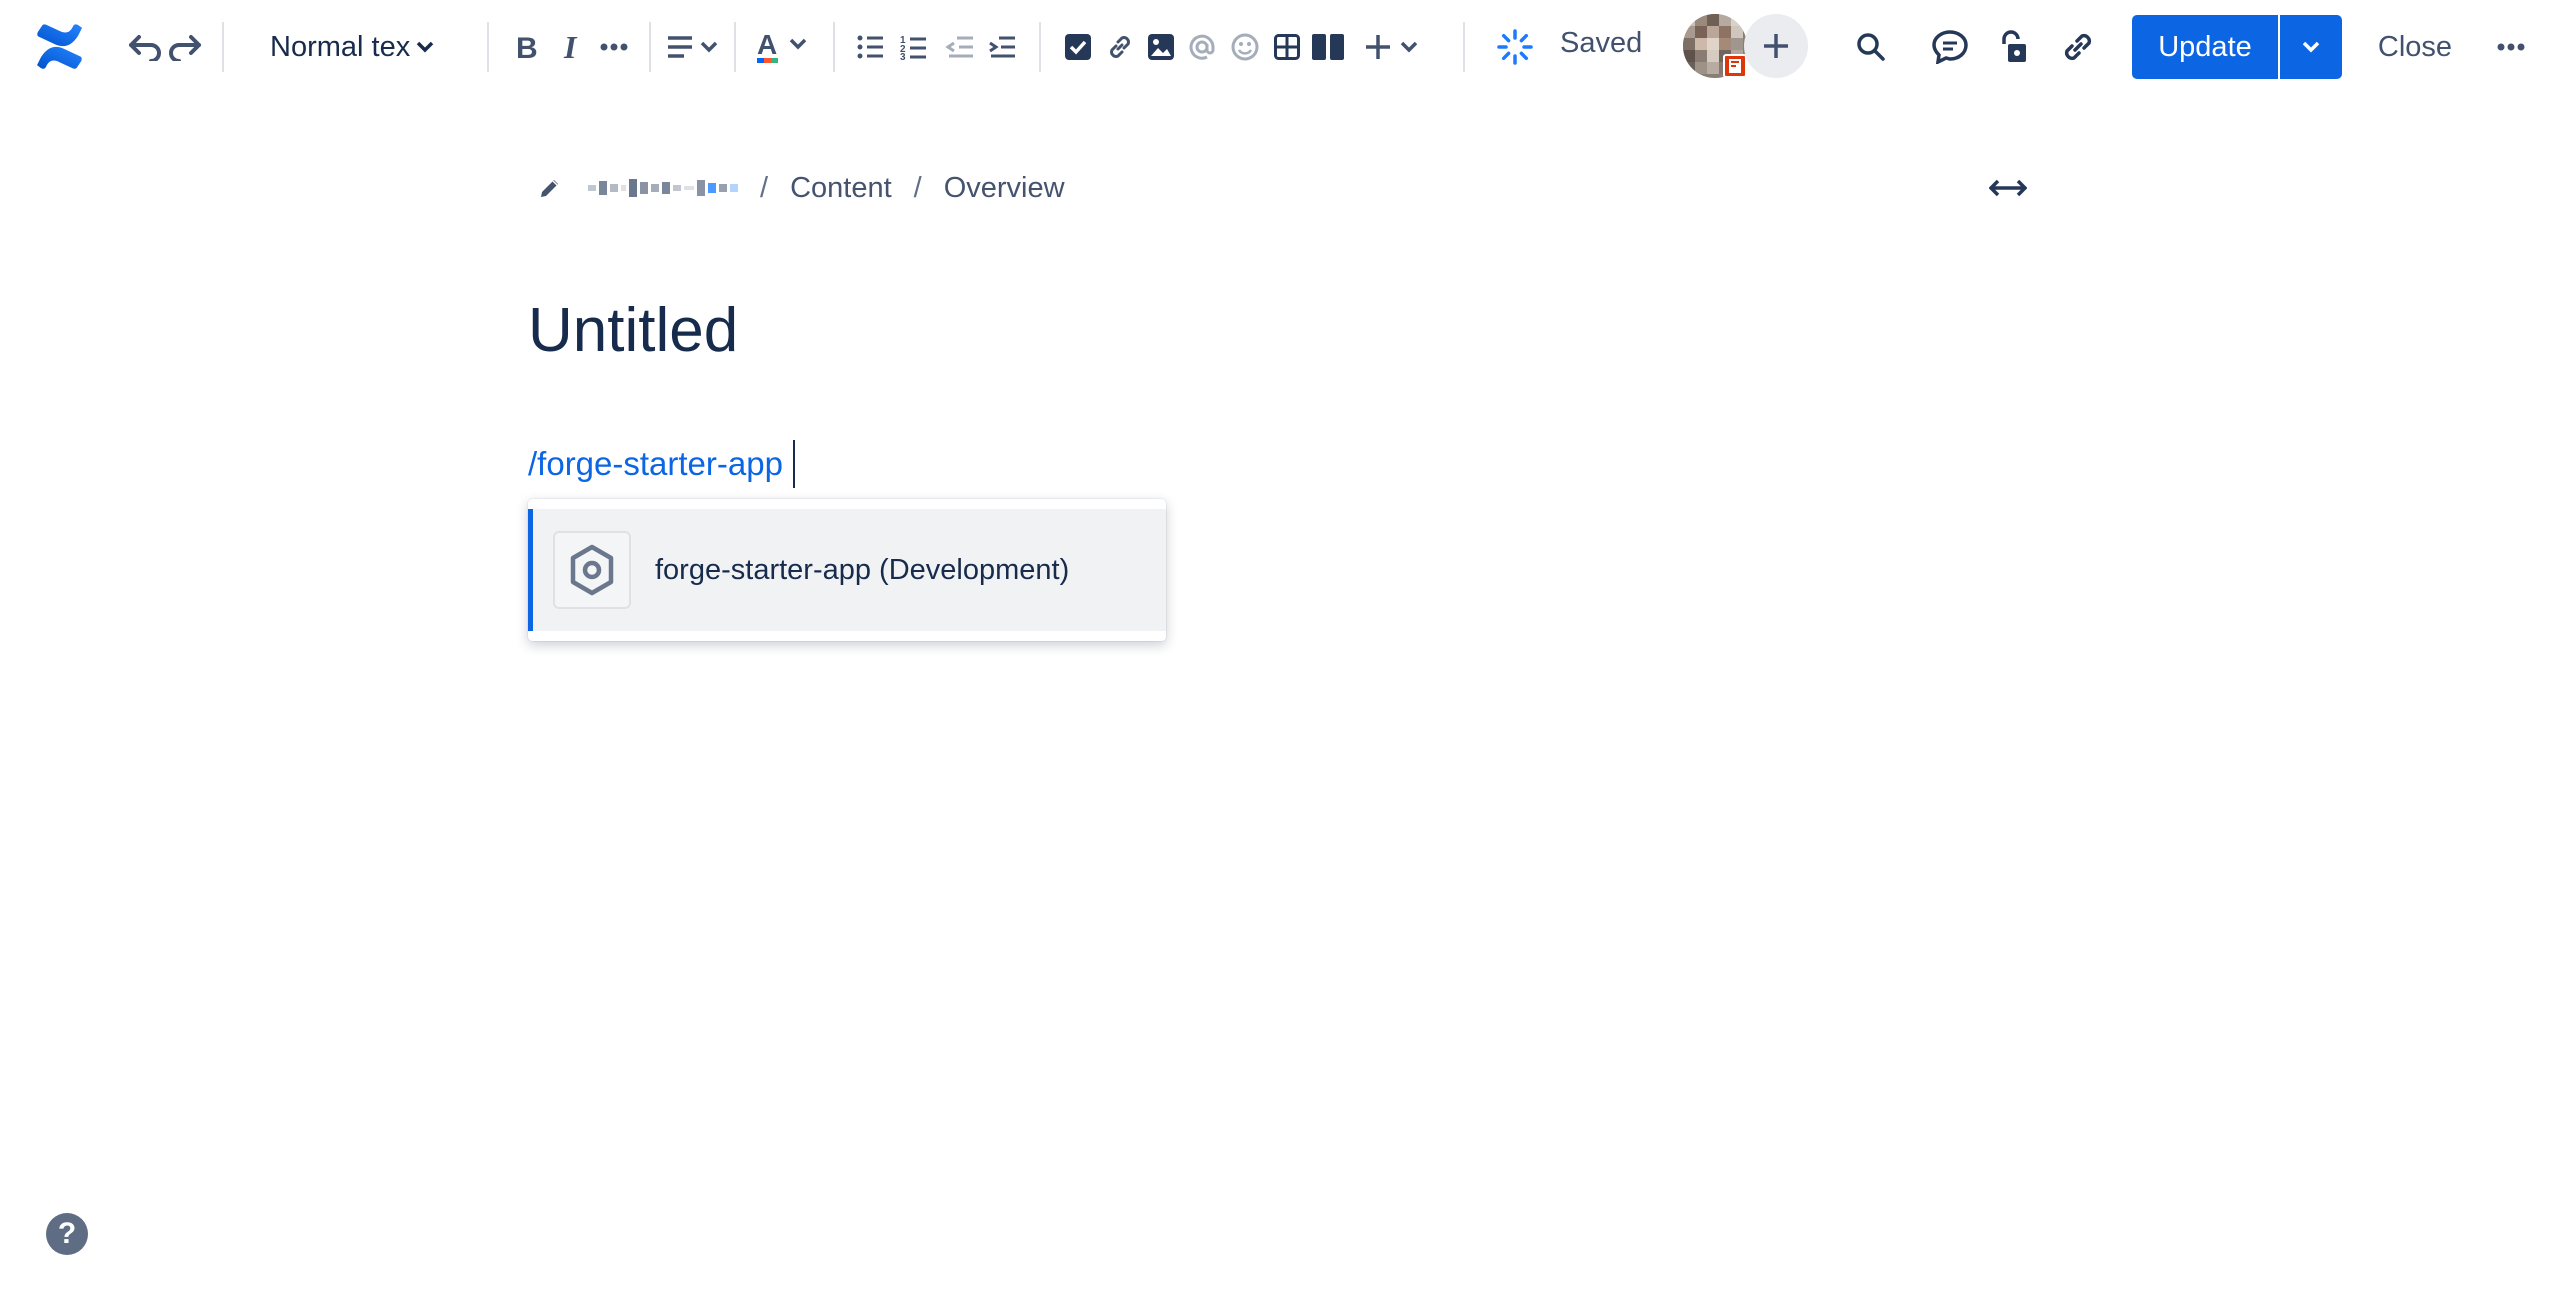  What do you see at coordinates (2078, 47) in the screenshot?
I see `copy-link-icon` at bounding box center [2078, 47].